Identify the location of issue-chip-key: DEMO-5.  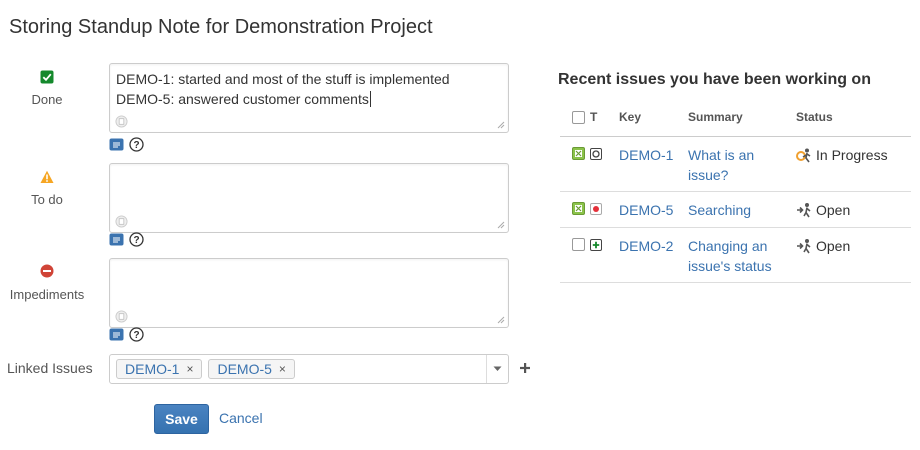
(244, 369).